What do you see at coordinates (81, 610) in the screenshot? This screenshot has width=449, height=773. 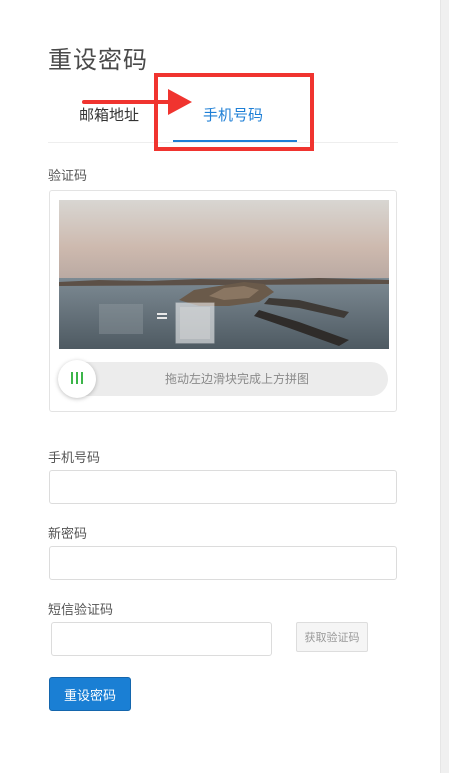 I see `sms-code-label: 短信验证码` at bounding box center [81, 610].